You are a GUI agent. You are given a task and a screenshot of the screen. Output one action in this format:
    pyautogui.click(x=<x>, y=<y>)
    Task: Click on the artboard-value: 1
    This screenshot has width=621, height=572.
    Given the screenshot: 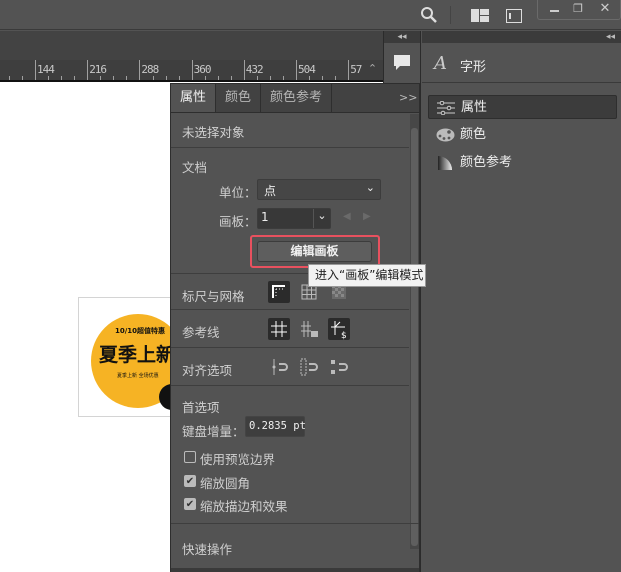 What is the action you would take?
    pyautogui.click(x=265, y=217)
    